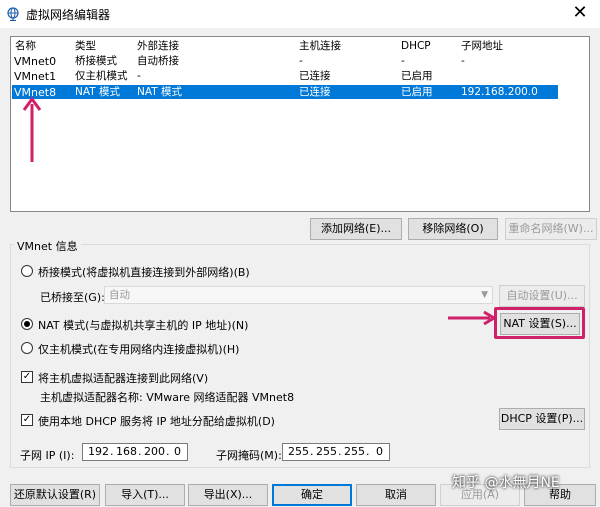  What do you see at coordinates (177, 451) in the screenshot?
I see `subnet-ip-octet: 0` at bounding box center [177, 451].